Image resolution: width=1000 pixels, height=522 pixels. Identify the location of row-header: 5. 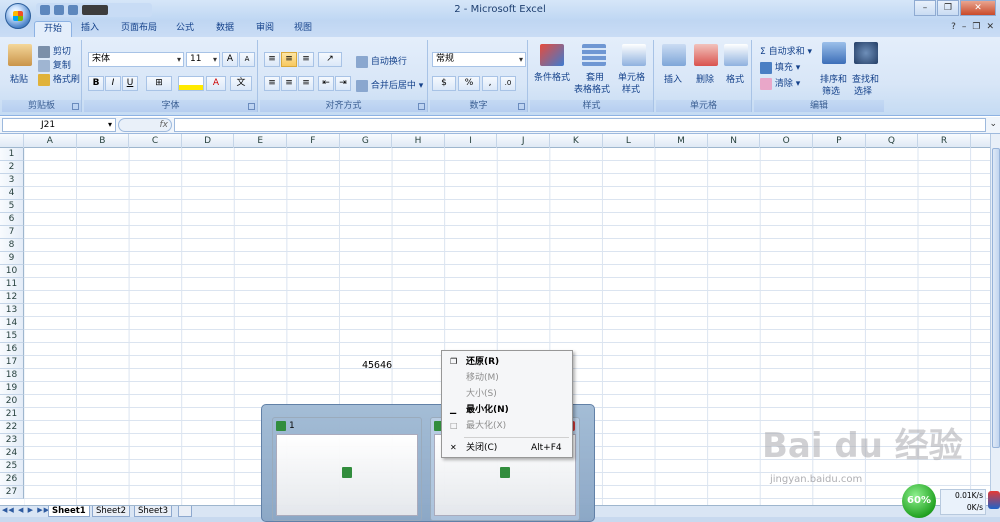
(12, 206).